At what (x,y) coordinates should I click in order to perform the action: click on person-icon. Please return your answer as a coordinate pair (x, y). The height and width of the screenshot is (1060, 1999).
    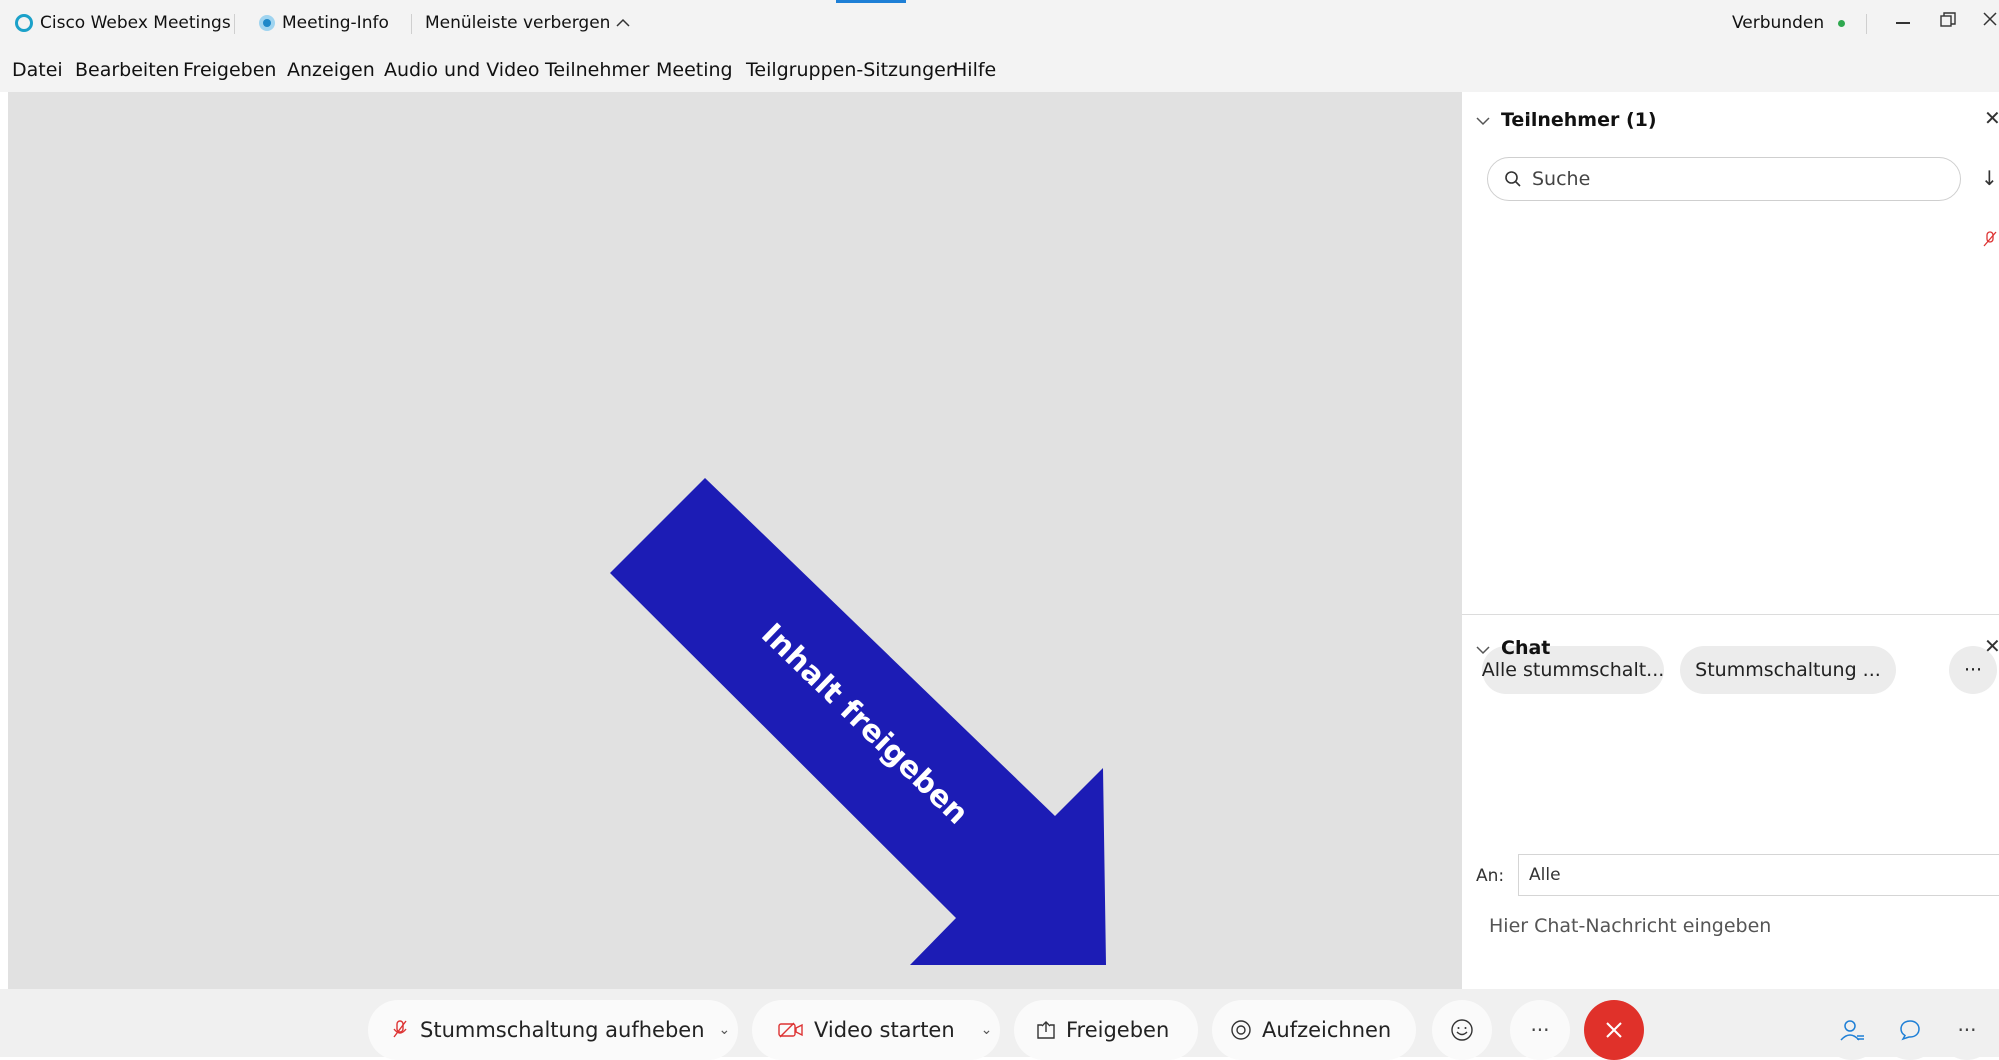
    Looking at the image, I should click on (1852, 1030).